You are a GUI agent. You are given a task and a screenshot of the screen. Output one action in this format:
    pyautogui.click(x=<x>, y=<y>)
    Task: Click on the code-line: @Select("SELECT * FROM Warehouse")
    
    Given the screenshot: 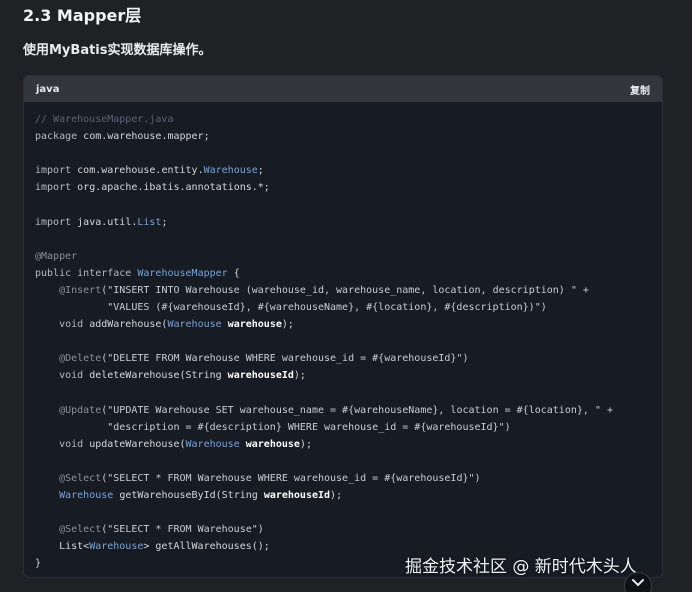 What is the action you would take?
    pyautogui.click(x=343, y=529)
    